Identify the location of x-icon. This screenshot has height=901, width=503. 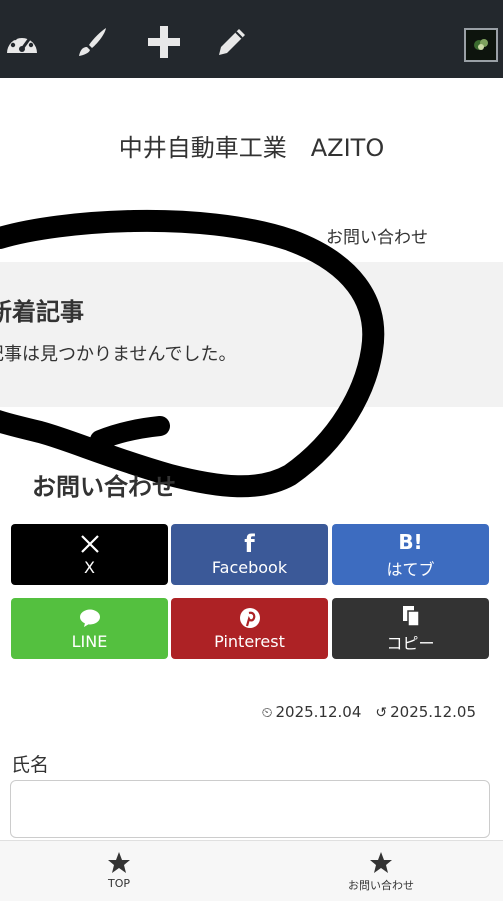
(90, 544).